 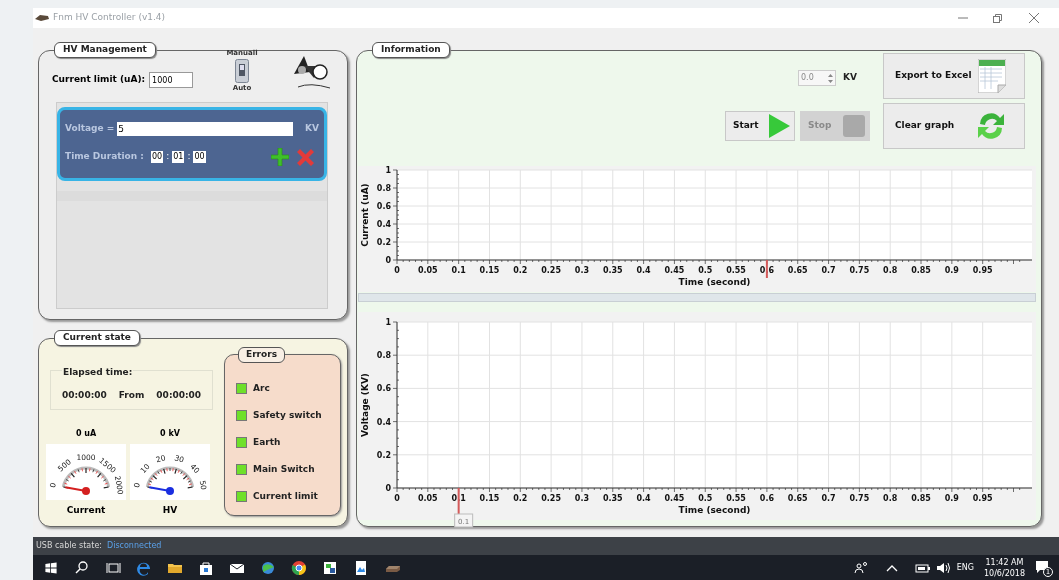 I want to click on tick-label: 0.9, so click(x=951, y=498).